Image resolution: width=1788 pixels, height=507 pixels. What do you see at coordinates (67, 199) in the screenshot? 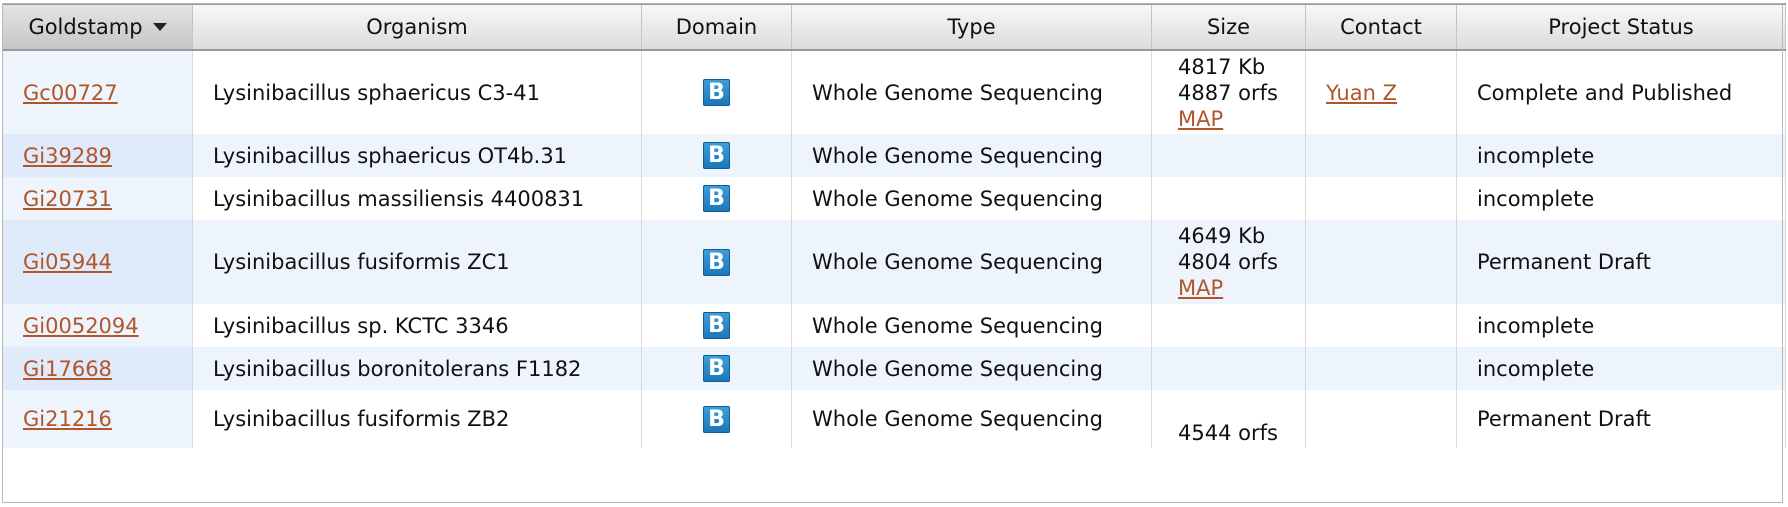
I see `goldstamp-link: Gi20731` at bounding box center [67, 199].